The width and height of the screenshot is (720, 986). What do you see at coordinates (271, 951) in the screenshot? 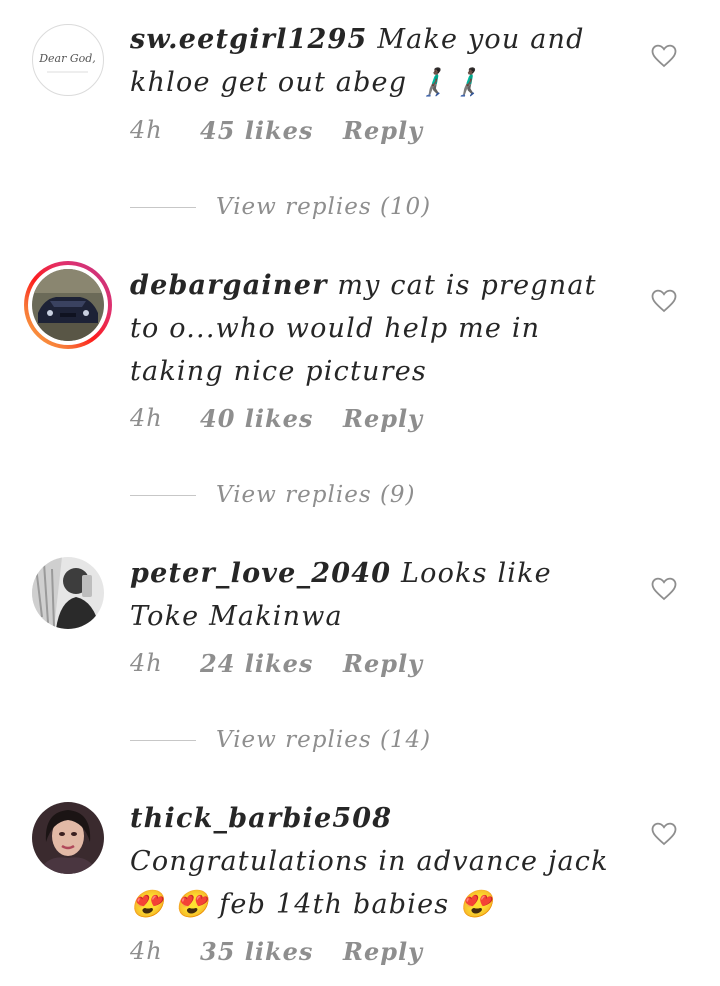
I see `comment-likes: 35 likes` at bounding box center [271, 951].